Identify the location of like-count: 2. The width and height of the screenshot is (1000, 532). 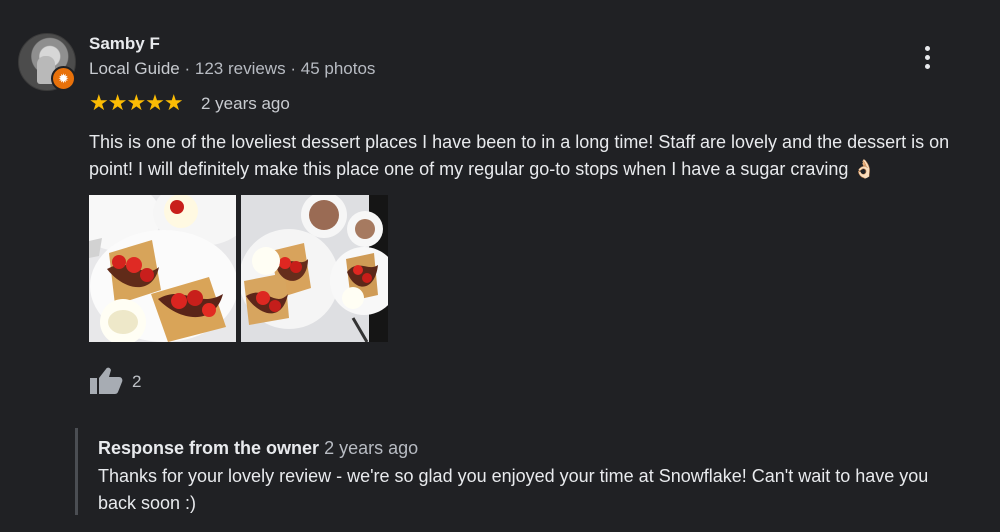
(137, 381).